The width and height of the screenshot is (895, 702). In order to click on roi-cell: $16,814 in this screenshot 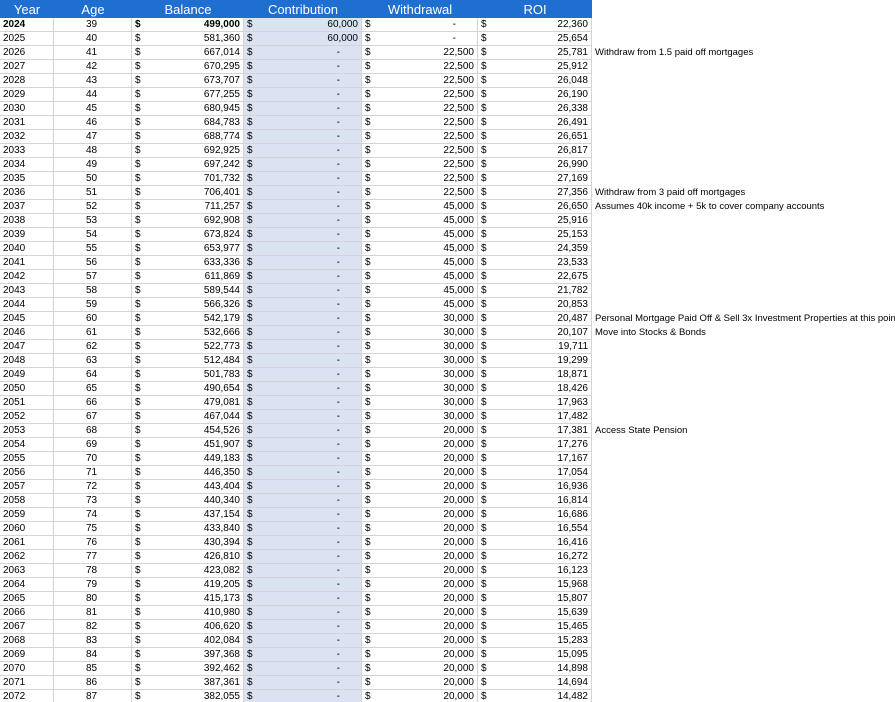, I will do `click(535, 501)`.